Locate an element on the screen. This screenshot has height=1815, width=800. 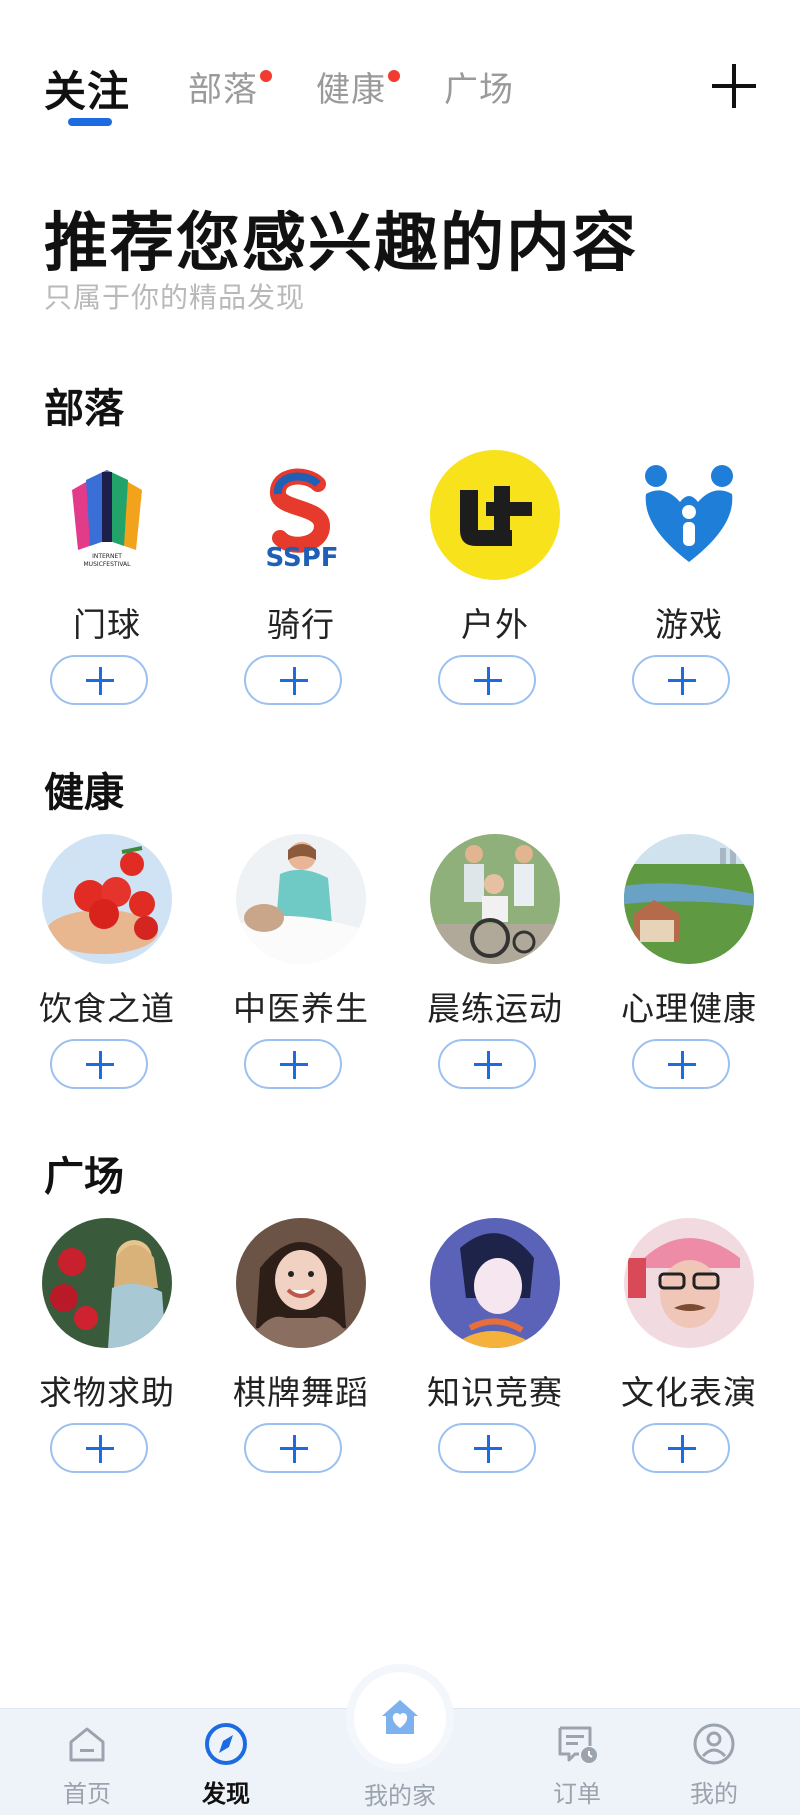
tab-health: 健康 is located at coordinates (358, 86).